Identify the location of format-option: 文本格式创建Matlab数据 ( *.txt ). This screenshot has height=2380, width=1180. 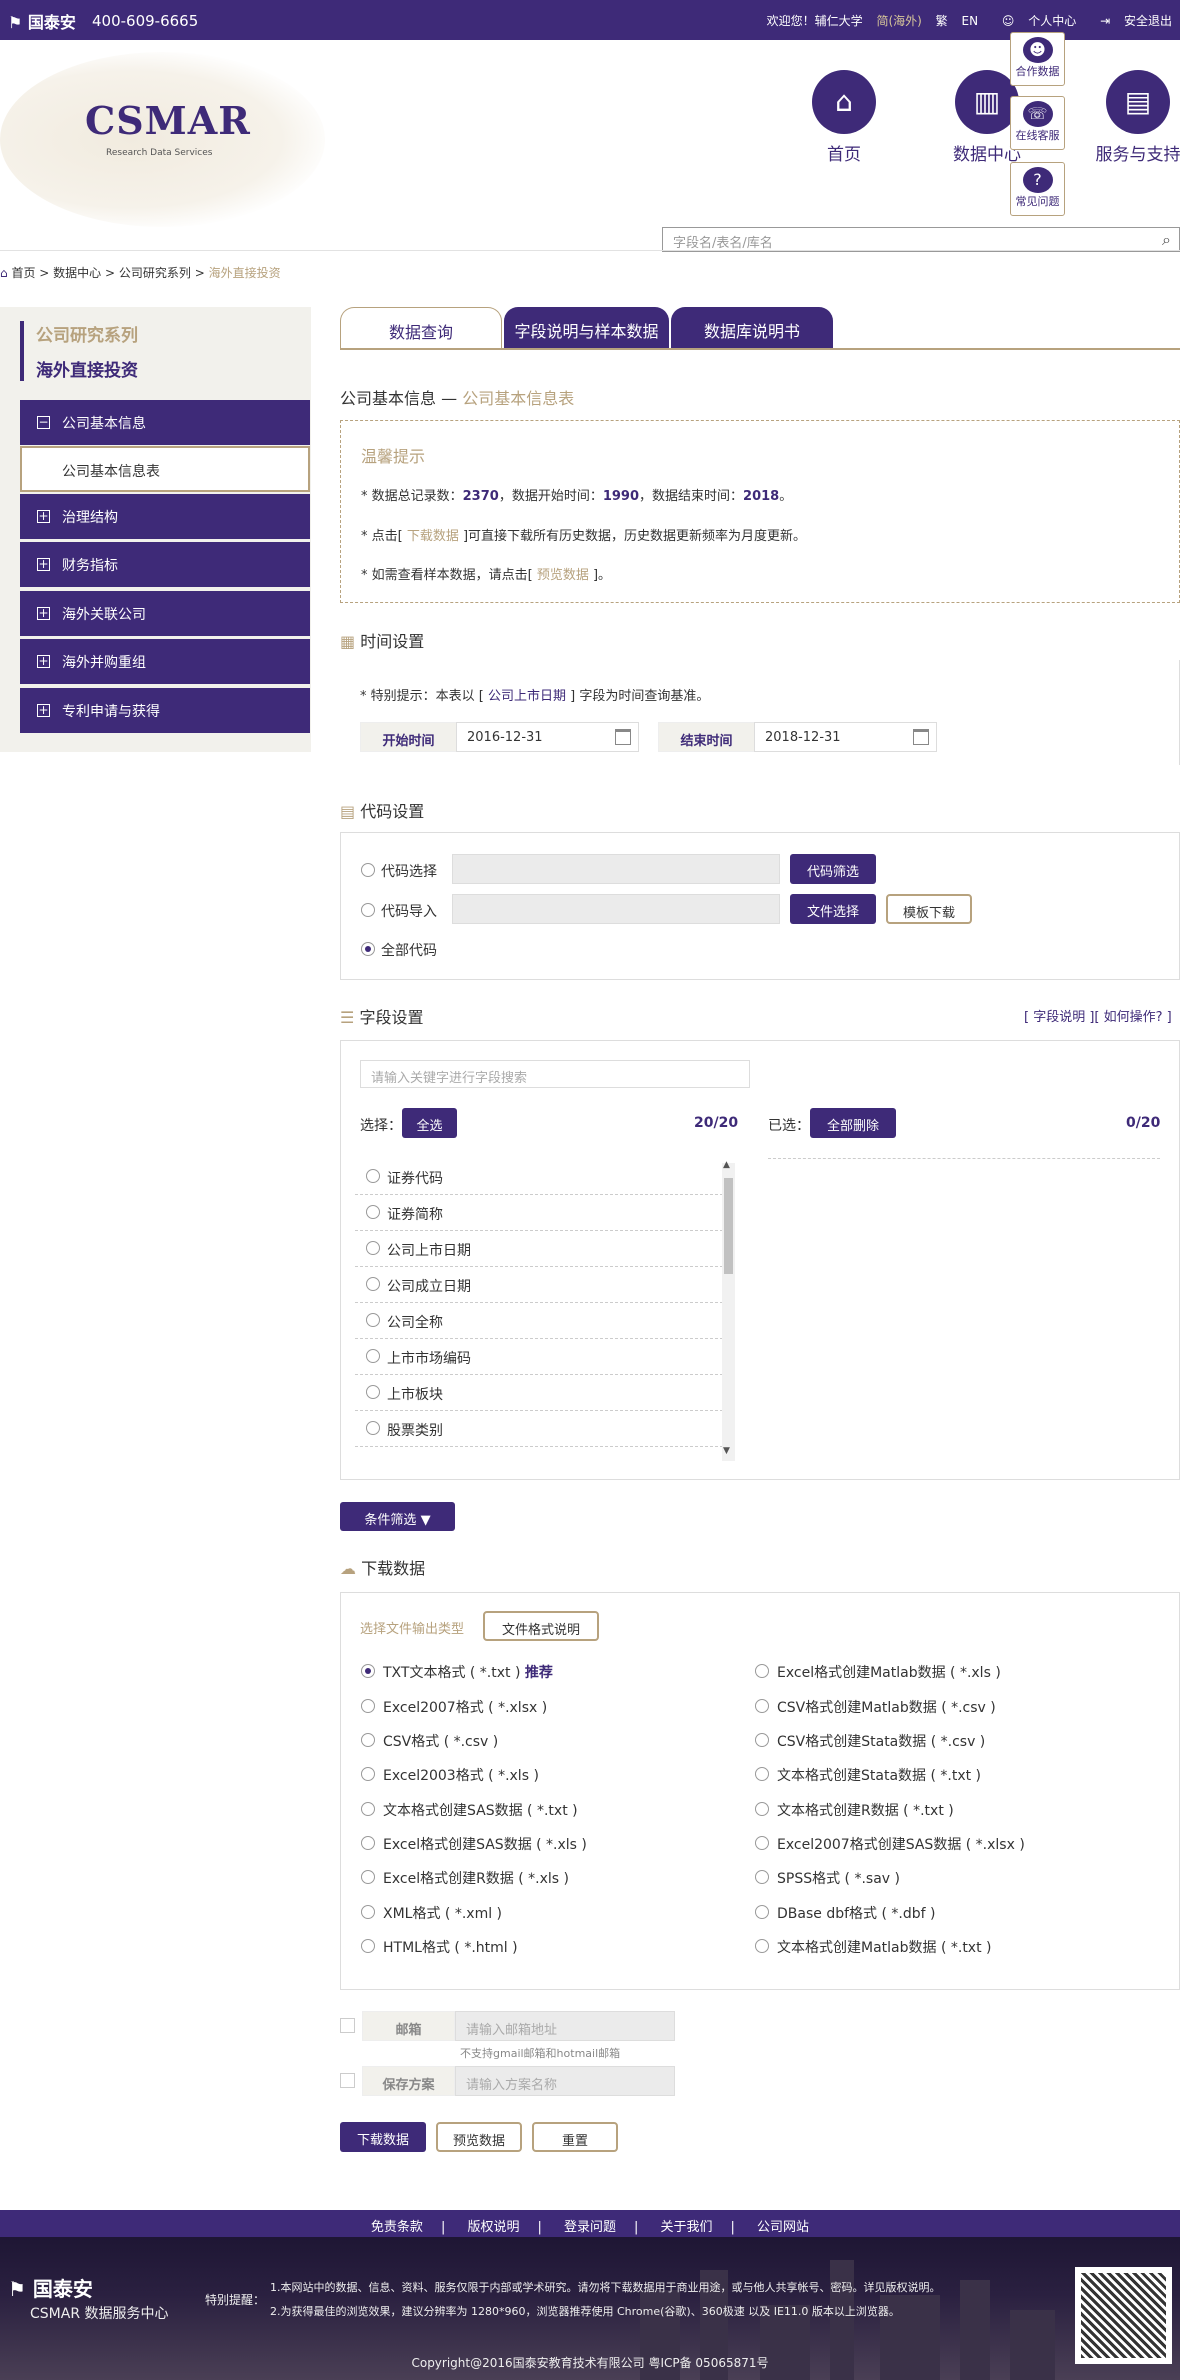
(873, 1947).